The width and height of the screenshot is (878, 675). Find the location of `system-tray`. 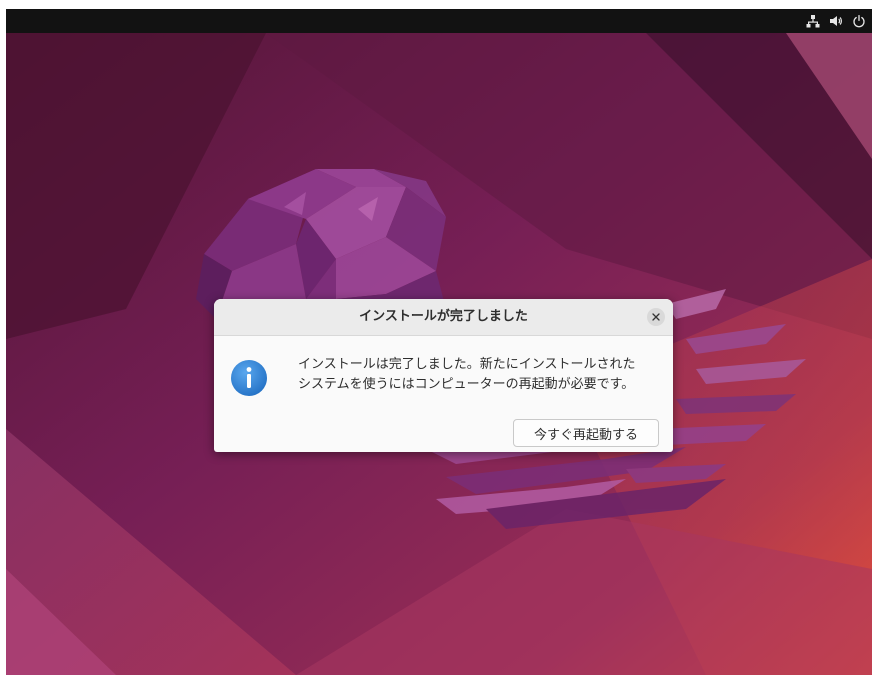

system-tray is located at coordinates (836, 21).